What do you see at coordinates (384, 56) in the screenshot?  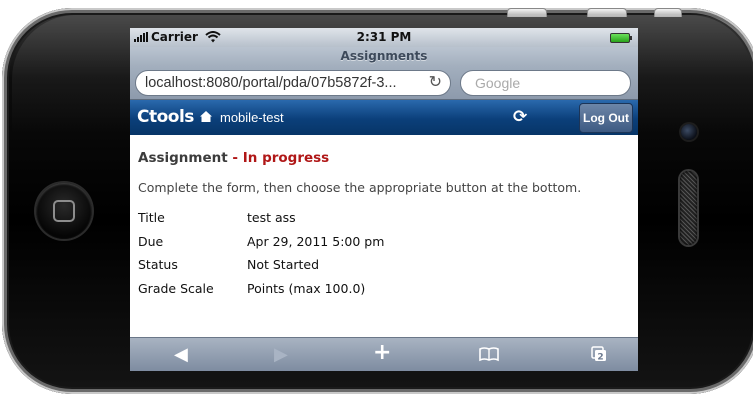 I see `browser-page-title: Assignments` at bounding box center [384, 56].